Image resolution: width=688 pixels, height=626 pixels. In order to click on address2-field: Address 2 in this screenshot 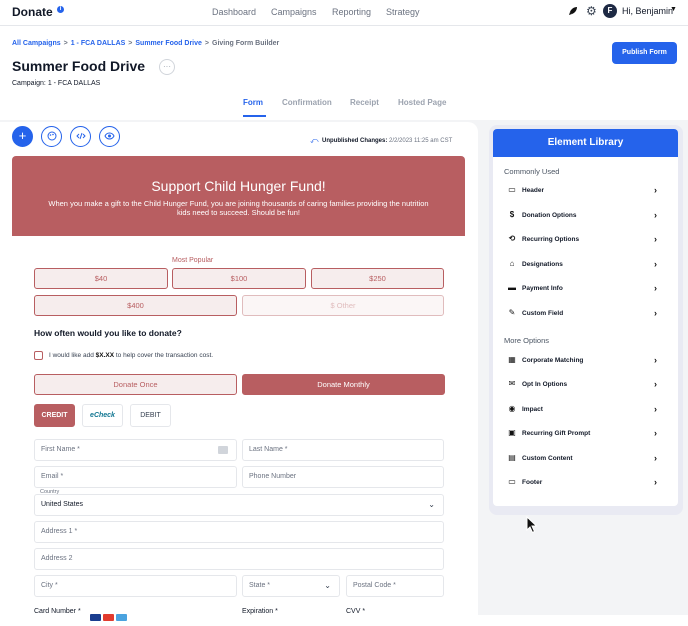, I will do `click(239, 559)`.